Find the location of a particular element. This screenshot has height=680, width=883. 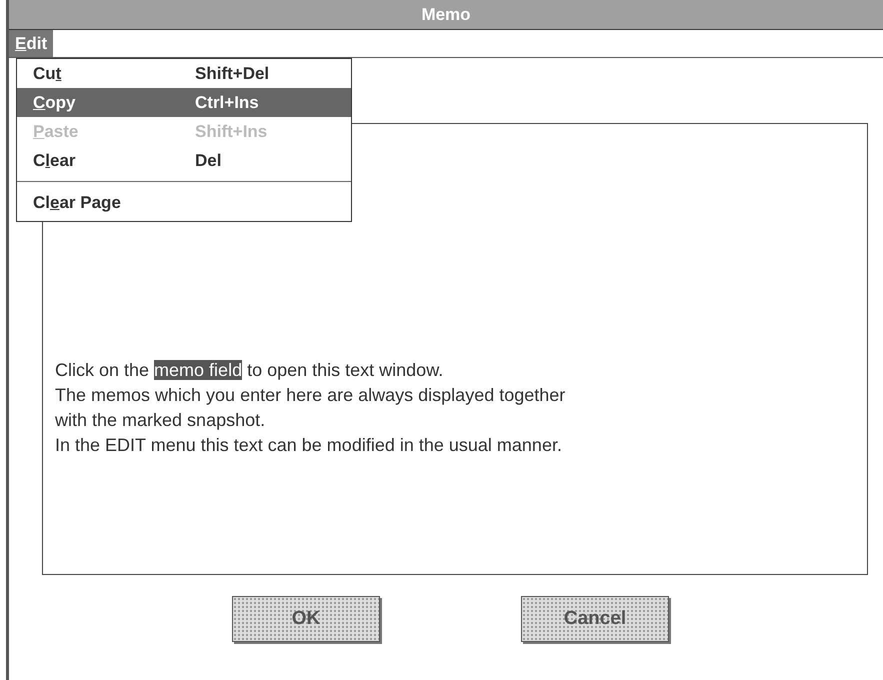

dialog-button: OK is located at coordinates (306, 619).